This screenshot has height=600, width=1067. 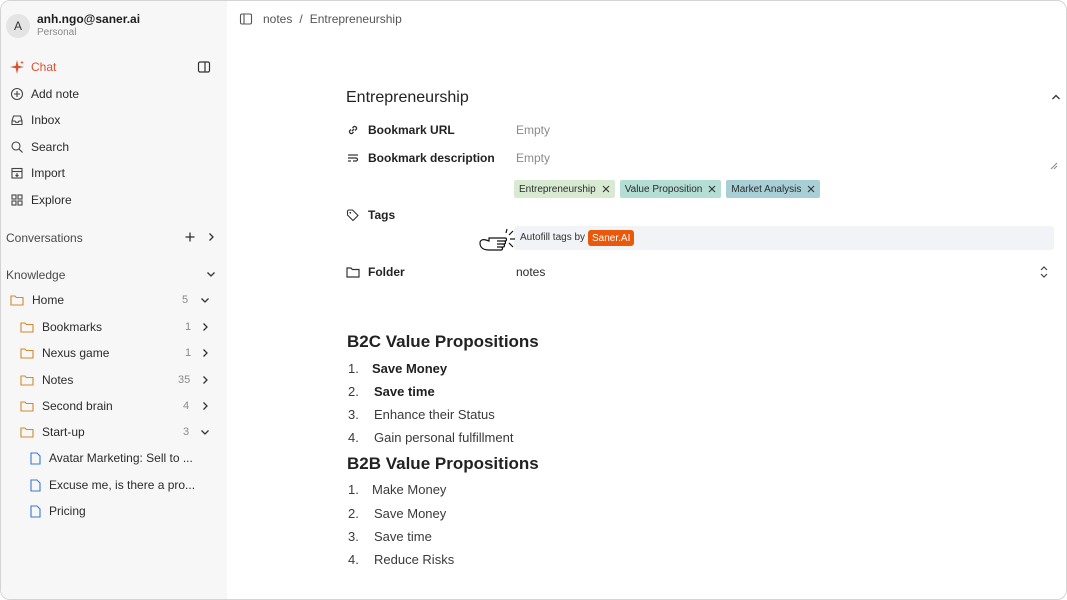 I want to click on nav-search: Search, so click(x=39, y=147).